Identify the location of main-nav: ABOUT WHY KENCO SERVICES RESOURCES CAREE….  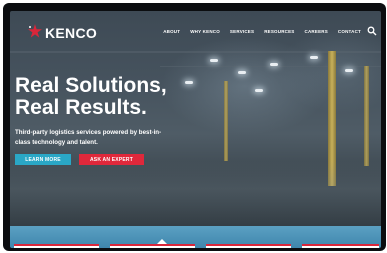
(262, 31).